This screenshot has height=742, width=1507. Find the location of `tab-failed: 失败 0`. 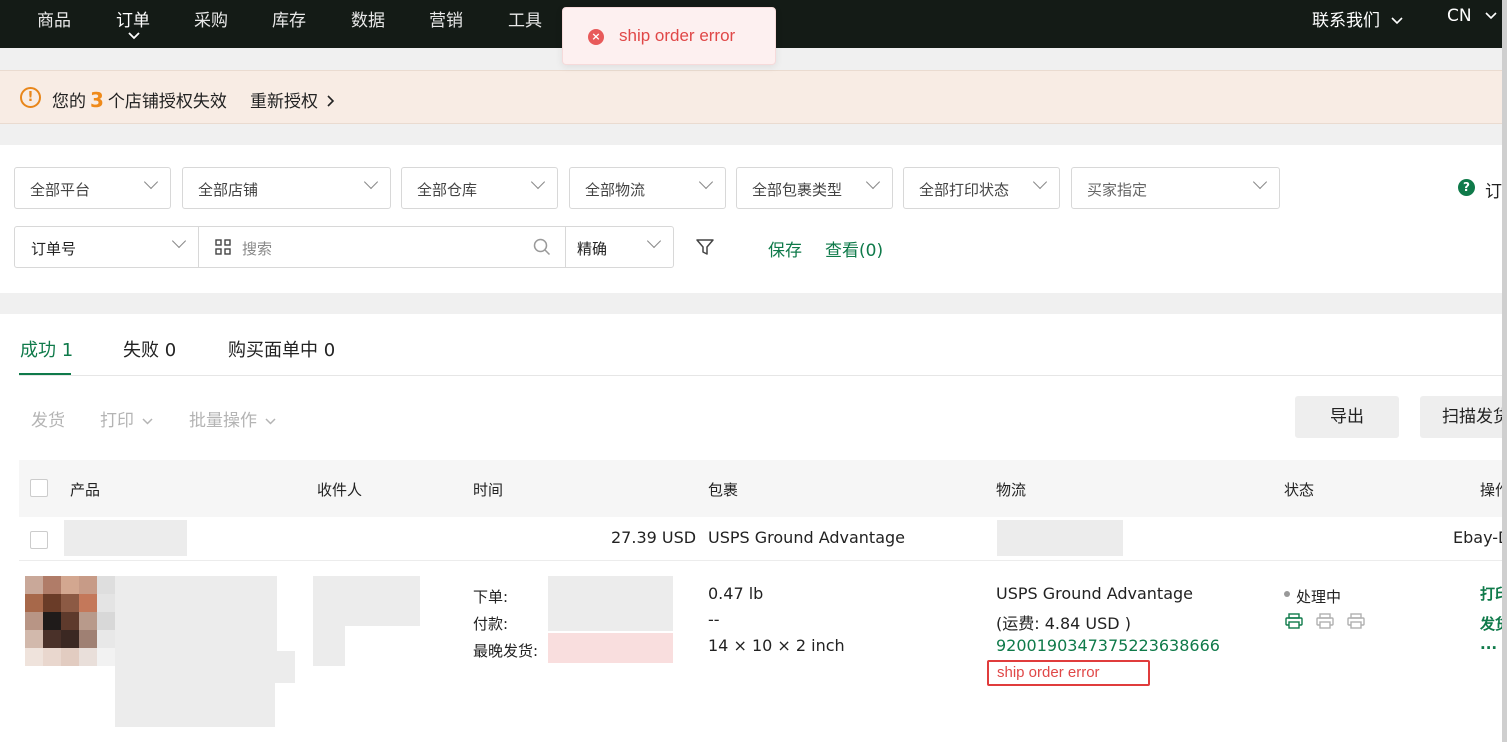

tab-failed: 失败 0 is located at coordinates (149, 349).